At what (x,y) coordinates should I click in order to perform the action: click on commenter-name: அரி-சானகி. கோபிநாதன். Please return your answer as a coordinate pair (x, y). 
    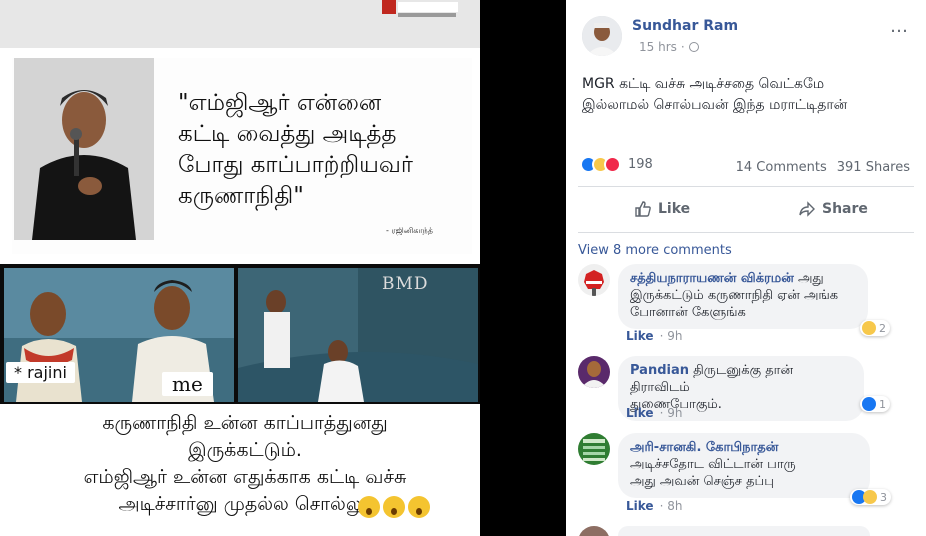
    Looking at the image, I should click on (704, 447).